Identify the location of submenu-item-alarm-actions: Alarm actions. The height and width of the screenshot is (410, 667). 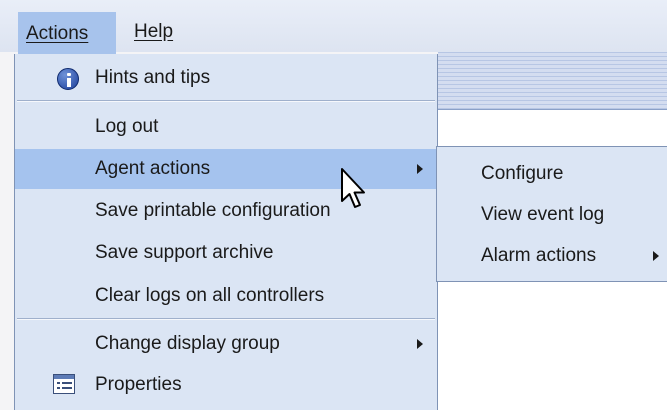
(552, 256).